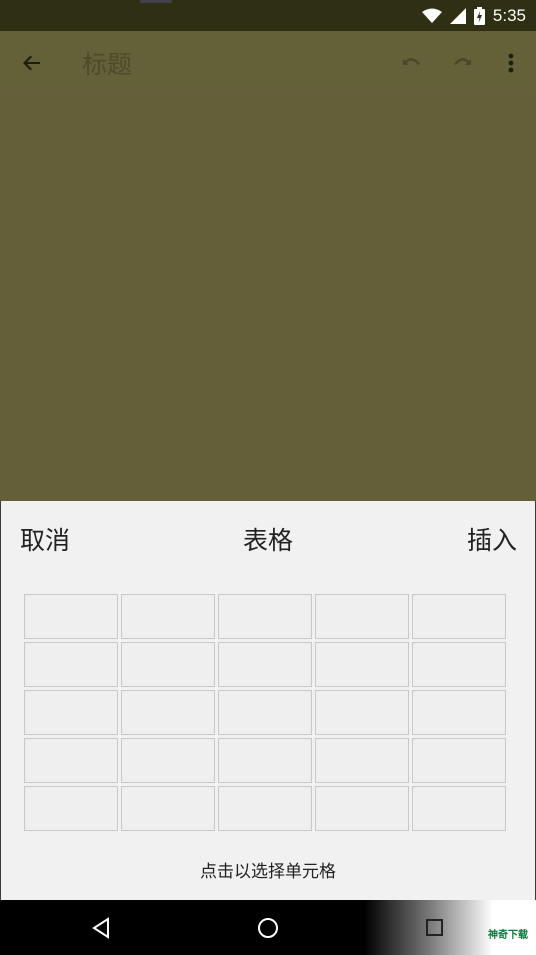  What do you see at coordinates (268, 15) in the screenshot?
I see `status-bar: 5:35` at bounding box center [268, 15].